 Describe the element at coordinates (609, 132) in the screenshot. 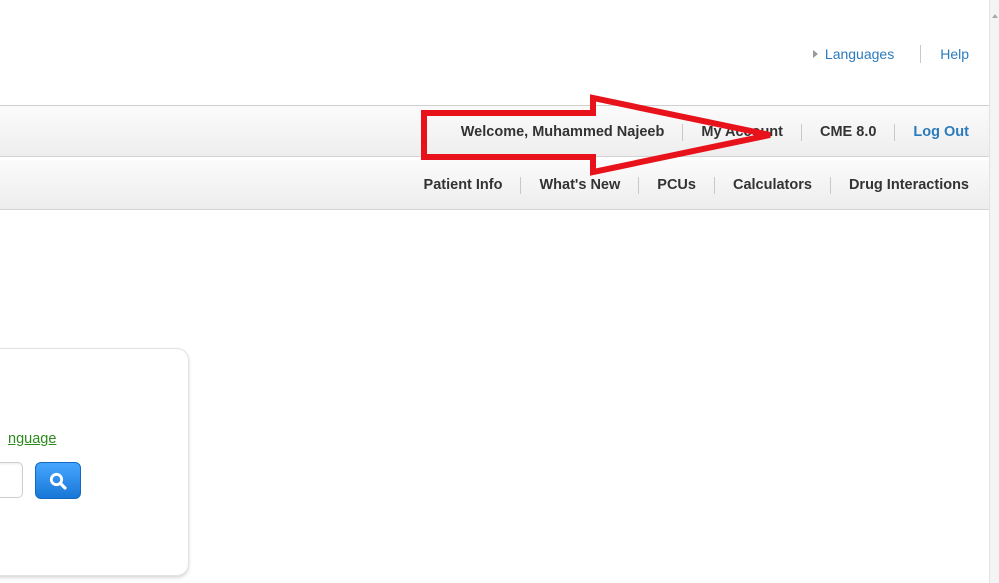

I see `user-name: hammed Najeeb` at that location.